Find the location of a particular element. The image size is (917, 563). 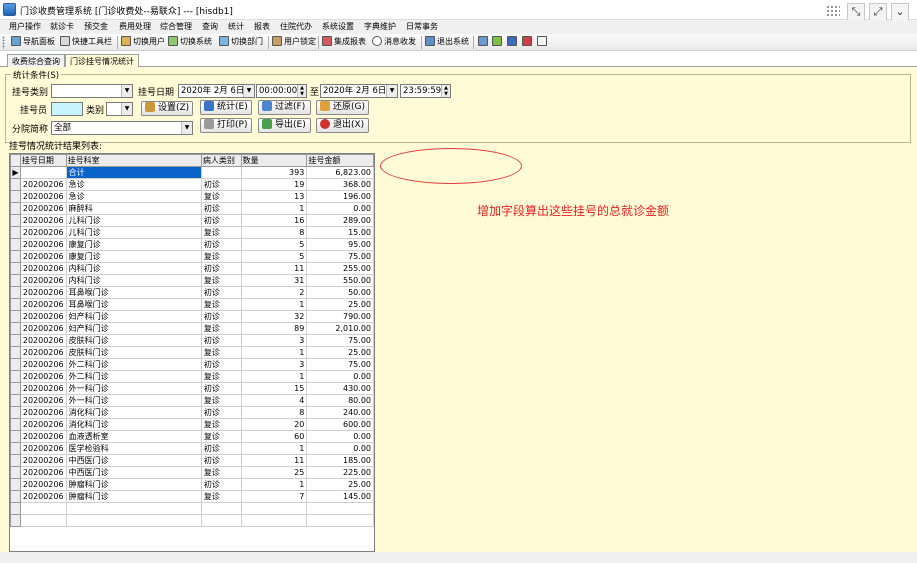

table-row: 20200206 消化科门诊 初诊 8 240.00 is located at coordinates (192, 412).